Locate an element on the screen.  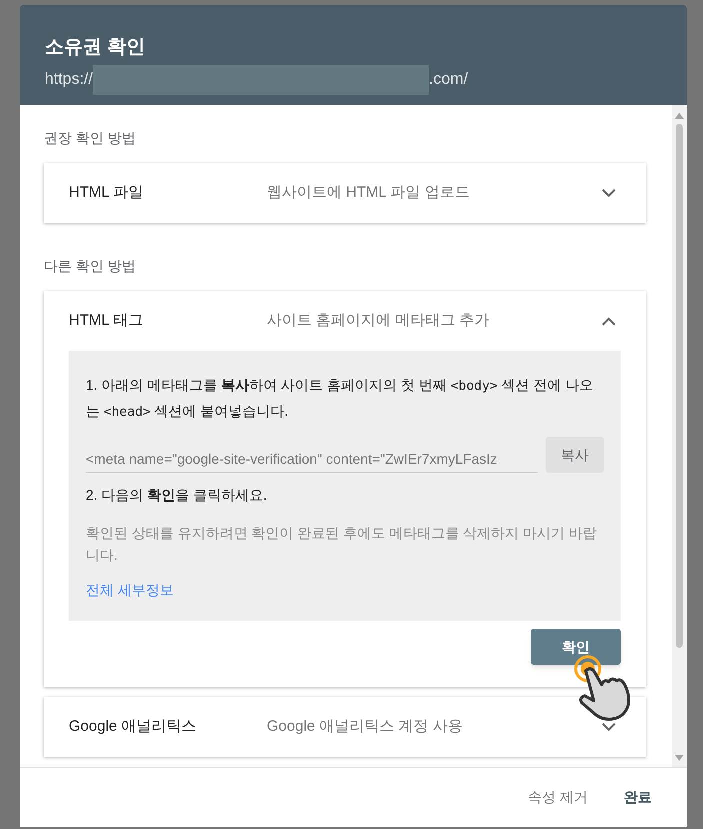
method-header: Google 애널리틱스 Google 애널리틱스 계정 사용 is located at coordinates (345, 727).